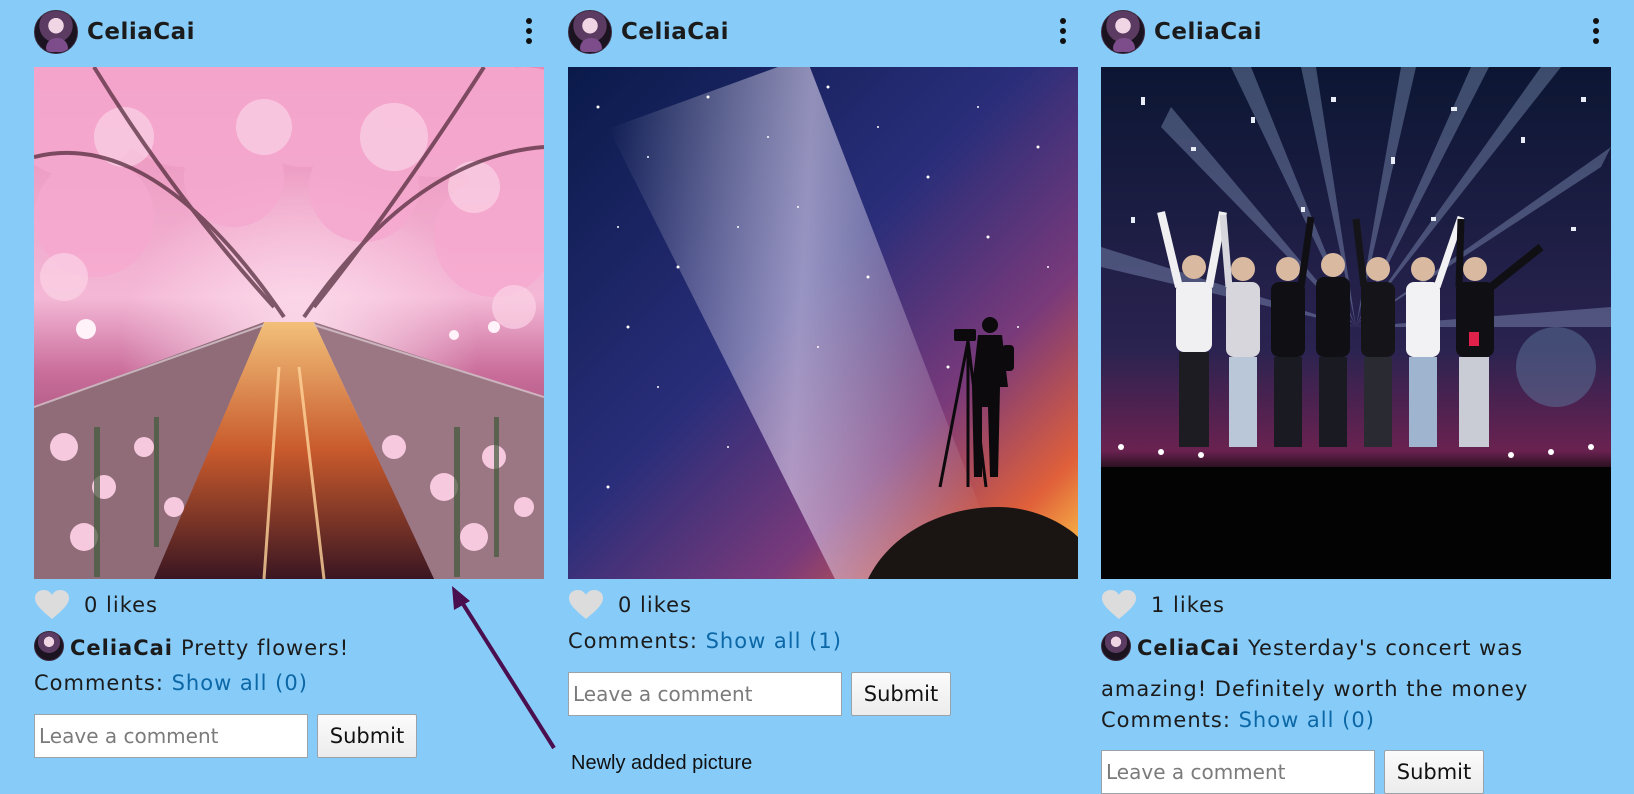 The height and width of the screenshot is (794, 1634). I want to click on comments-row: Comments: Show all (1), so click(705, 641).